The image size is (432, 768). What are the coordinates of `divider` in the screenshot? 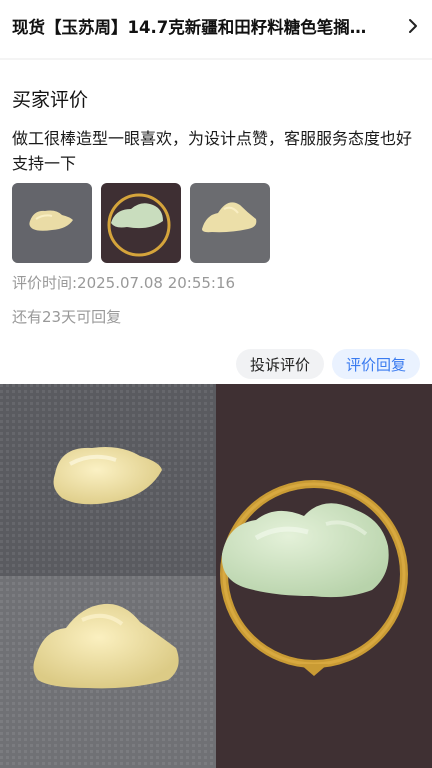 It's located at (216, 59).